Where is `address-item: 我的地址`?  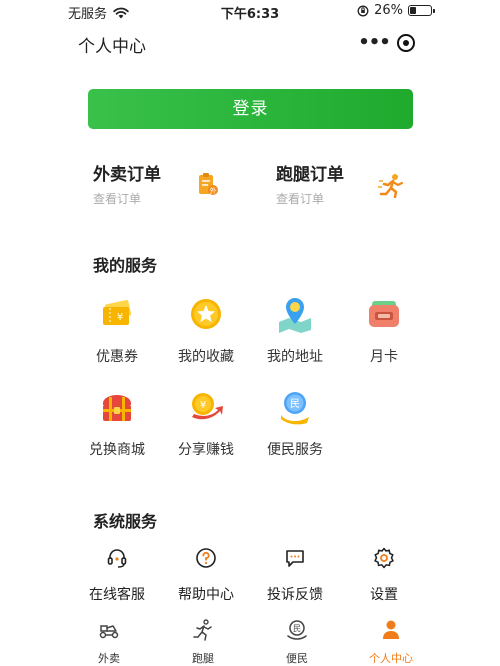
address-item: 我的地址 is located at coordinates (295, 334).